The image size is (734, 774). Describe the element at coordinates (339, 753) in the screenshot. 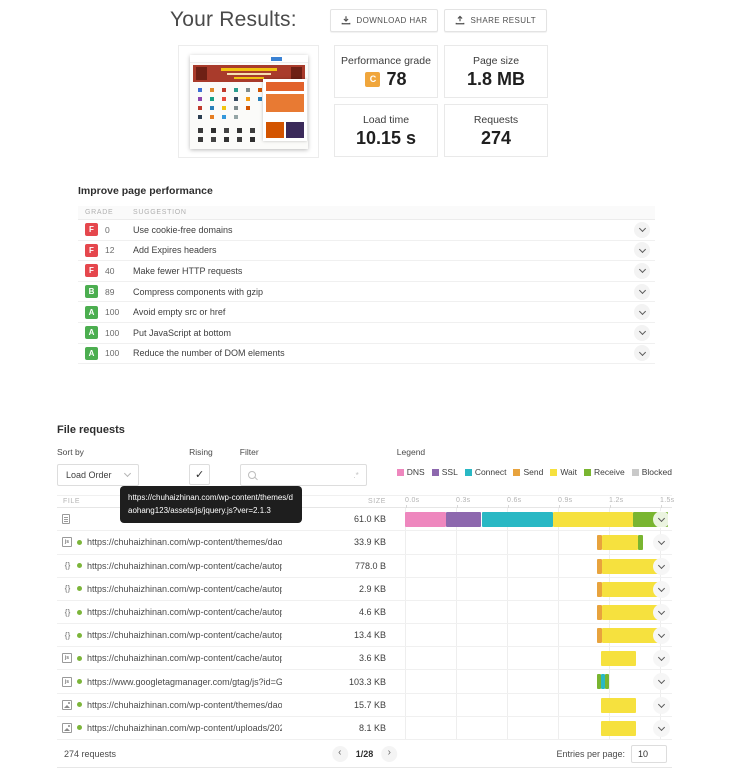

I see `prev-page-button: ‹` at that location.